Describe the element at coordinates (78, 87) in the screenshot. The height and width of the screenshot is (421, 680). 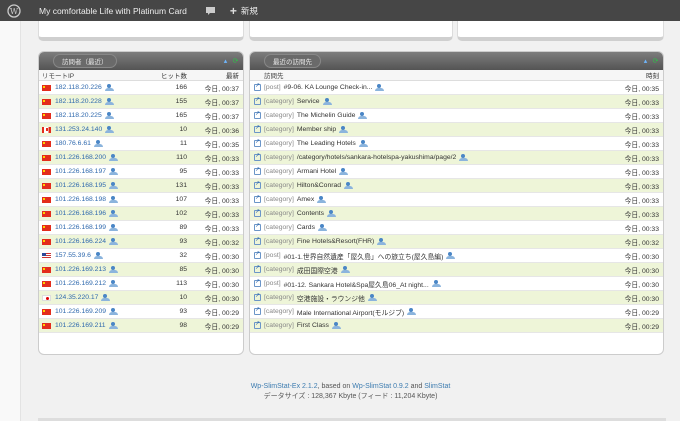
I see `visitor-ip-link: 182.118.20.226` at that location.